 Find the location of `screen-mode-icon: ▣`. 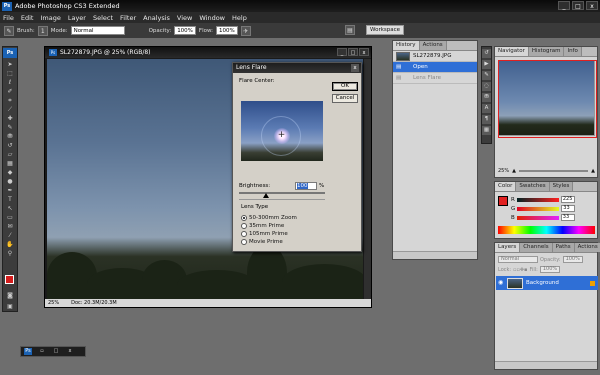

screen-mode-icon: ▣ is located at coordinates (10, 306).